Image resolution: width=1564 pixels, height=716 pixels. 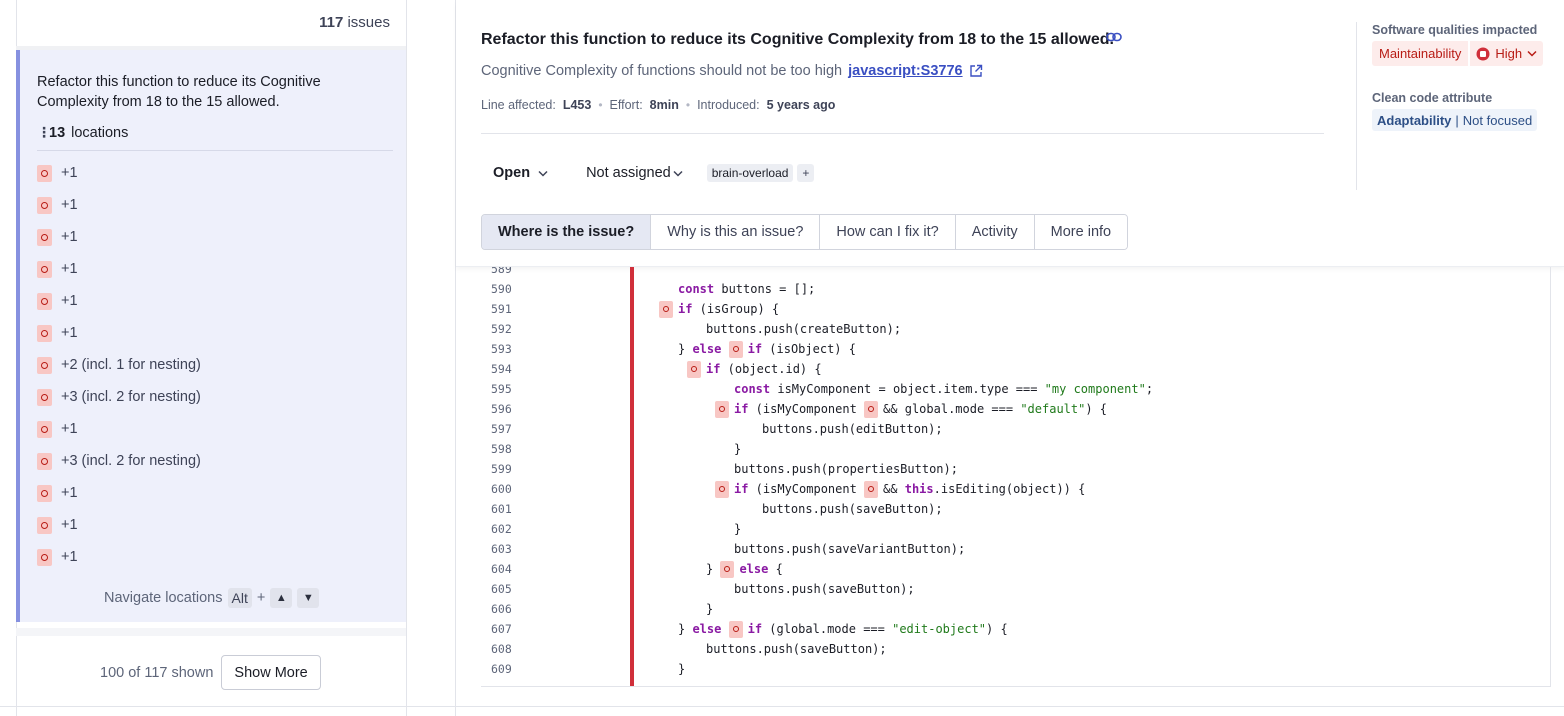 What do you see at coordinates (997, 629) in the screenshot?
I see `code-token: ) {` at bounding box center [997, 629].